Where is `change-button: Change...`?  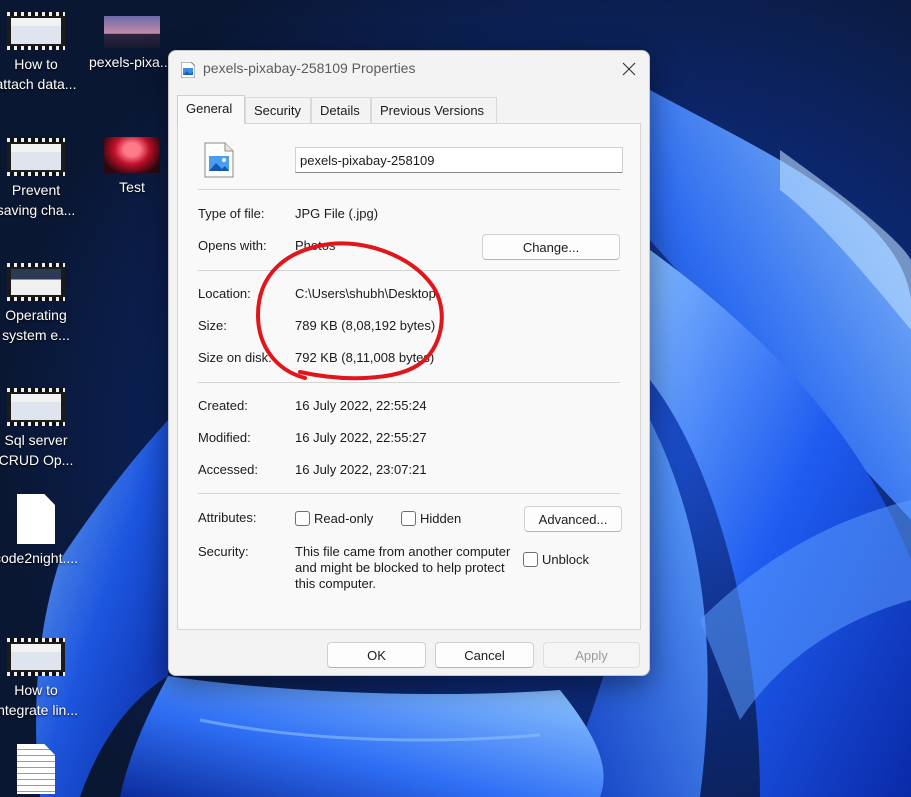
change-button: Change... is located at coordinates (551, 247).